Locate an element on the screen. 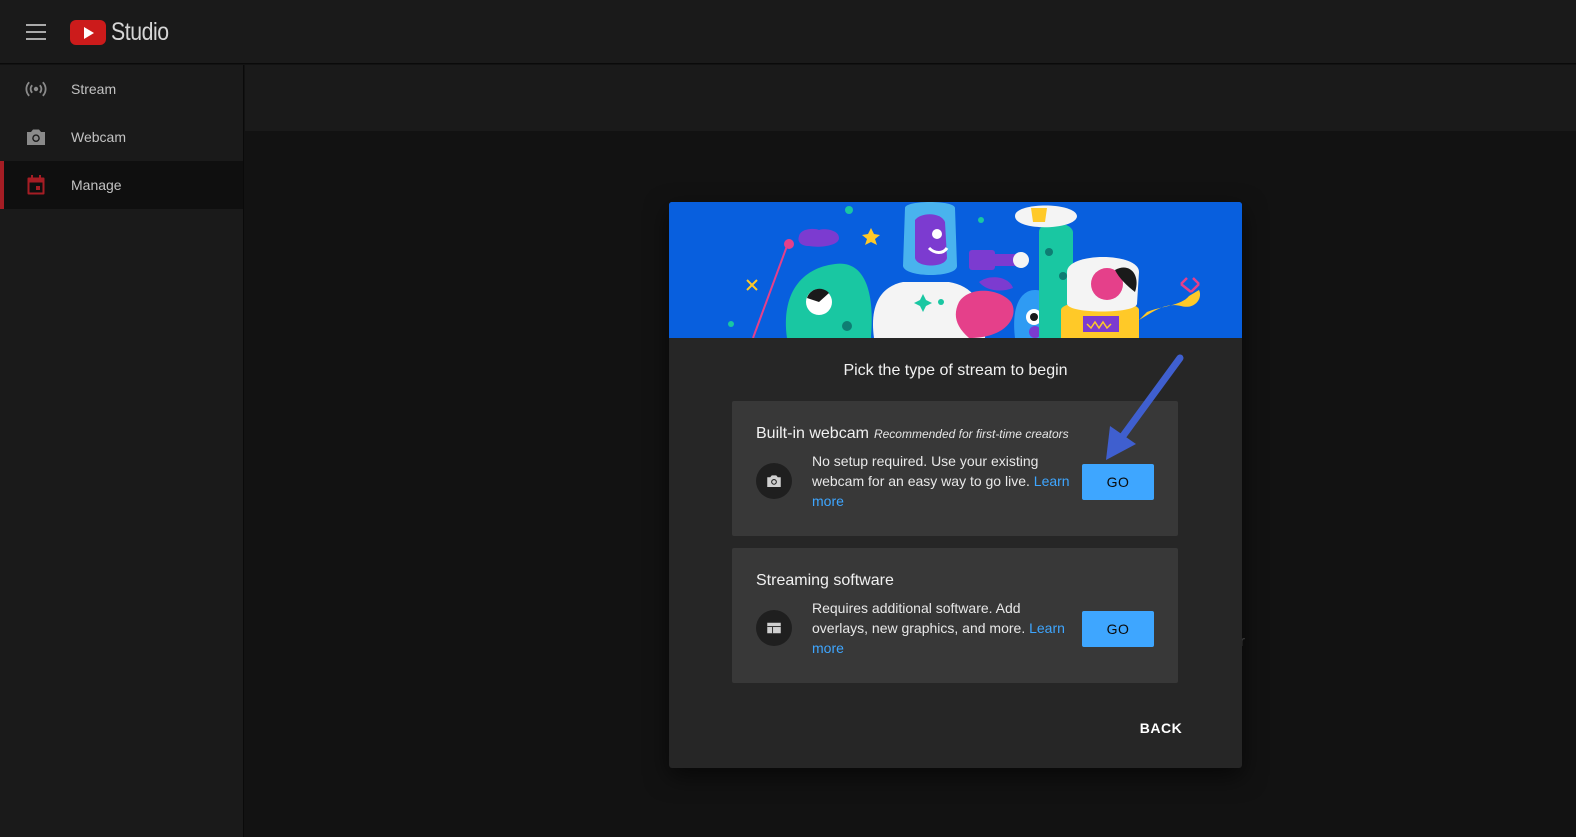 This screenshot has height=837, width=1576. go-webcam-button: GO is located at coordinates (1118, 482).